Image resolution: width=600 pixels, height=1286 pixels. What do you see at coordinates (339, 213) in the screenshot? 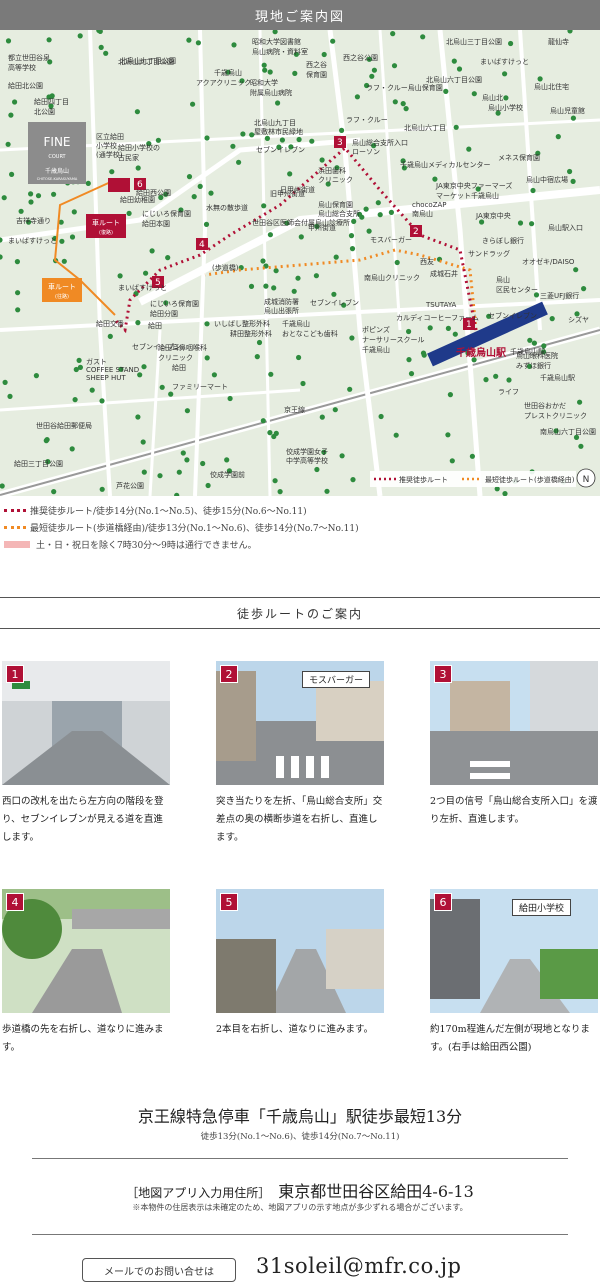
I see `map-label: 烏山総合支所` at bounding box center [339, 213].